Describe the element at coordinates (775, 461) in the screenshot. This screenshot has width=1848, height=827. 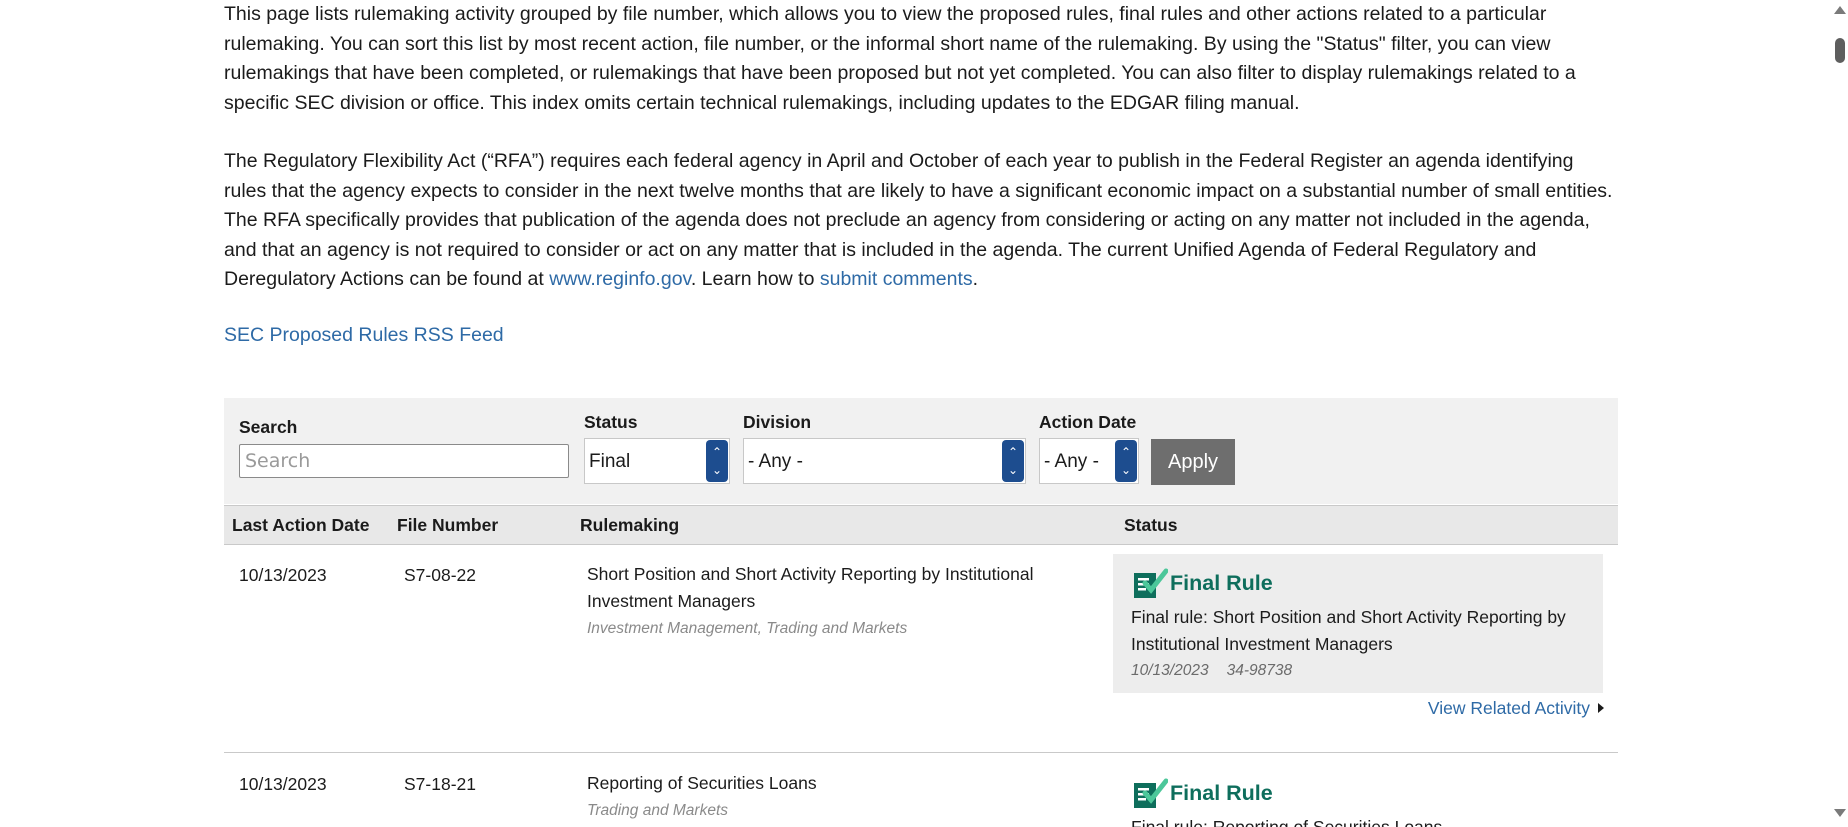
I see `division-select-value: - Any -` at that location.